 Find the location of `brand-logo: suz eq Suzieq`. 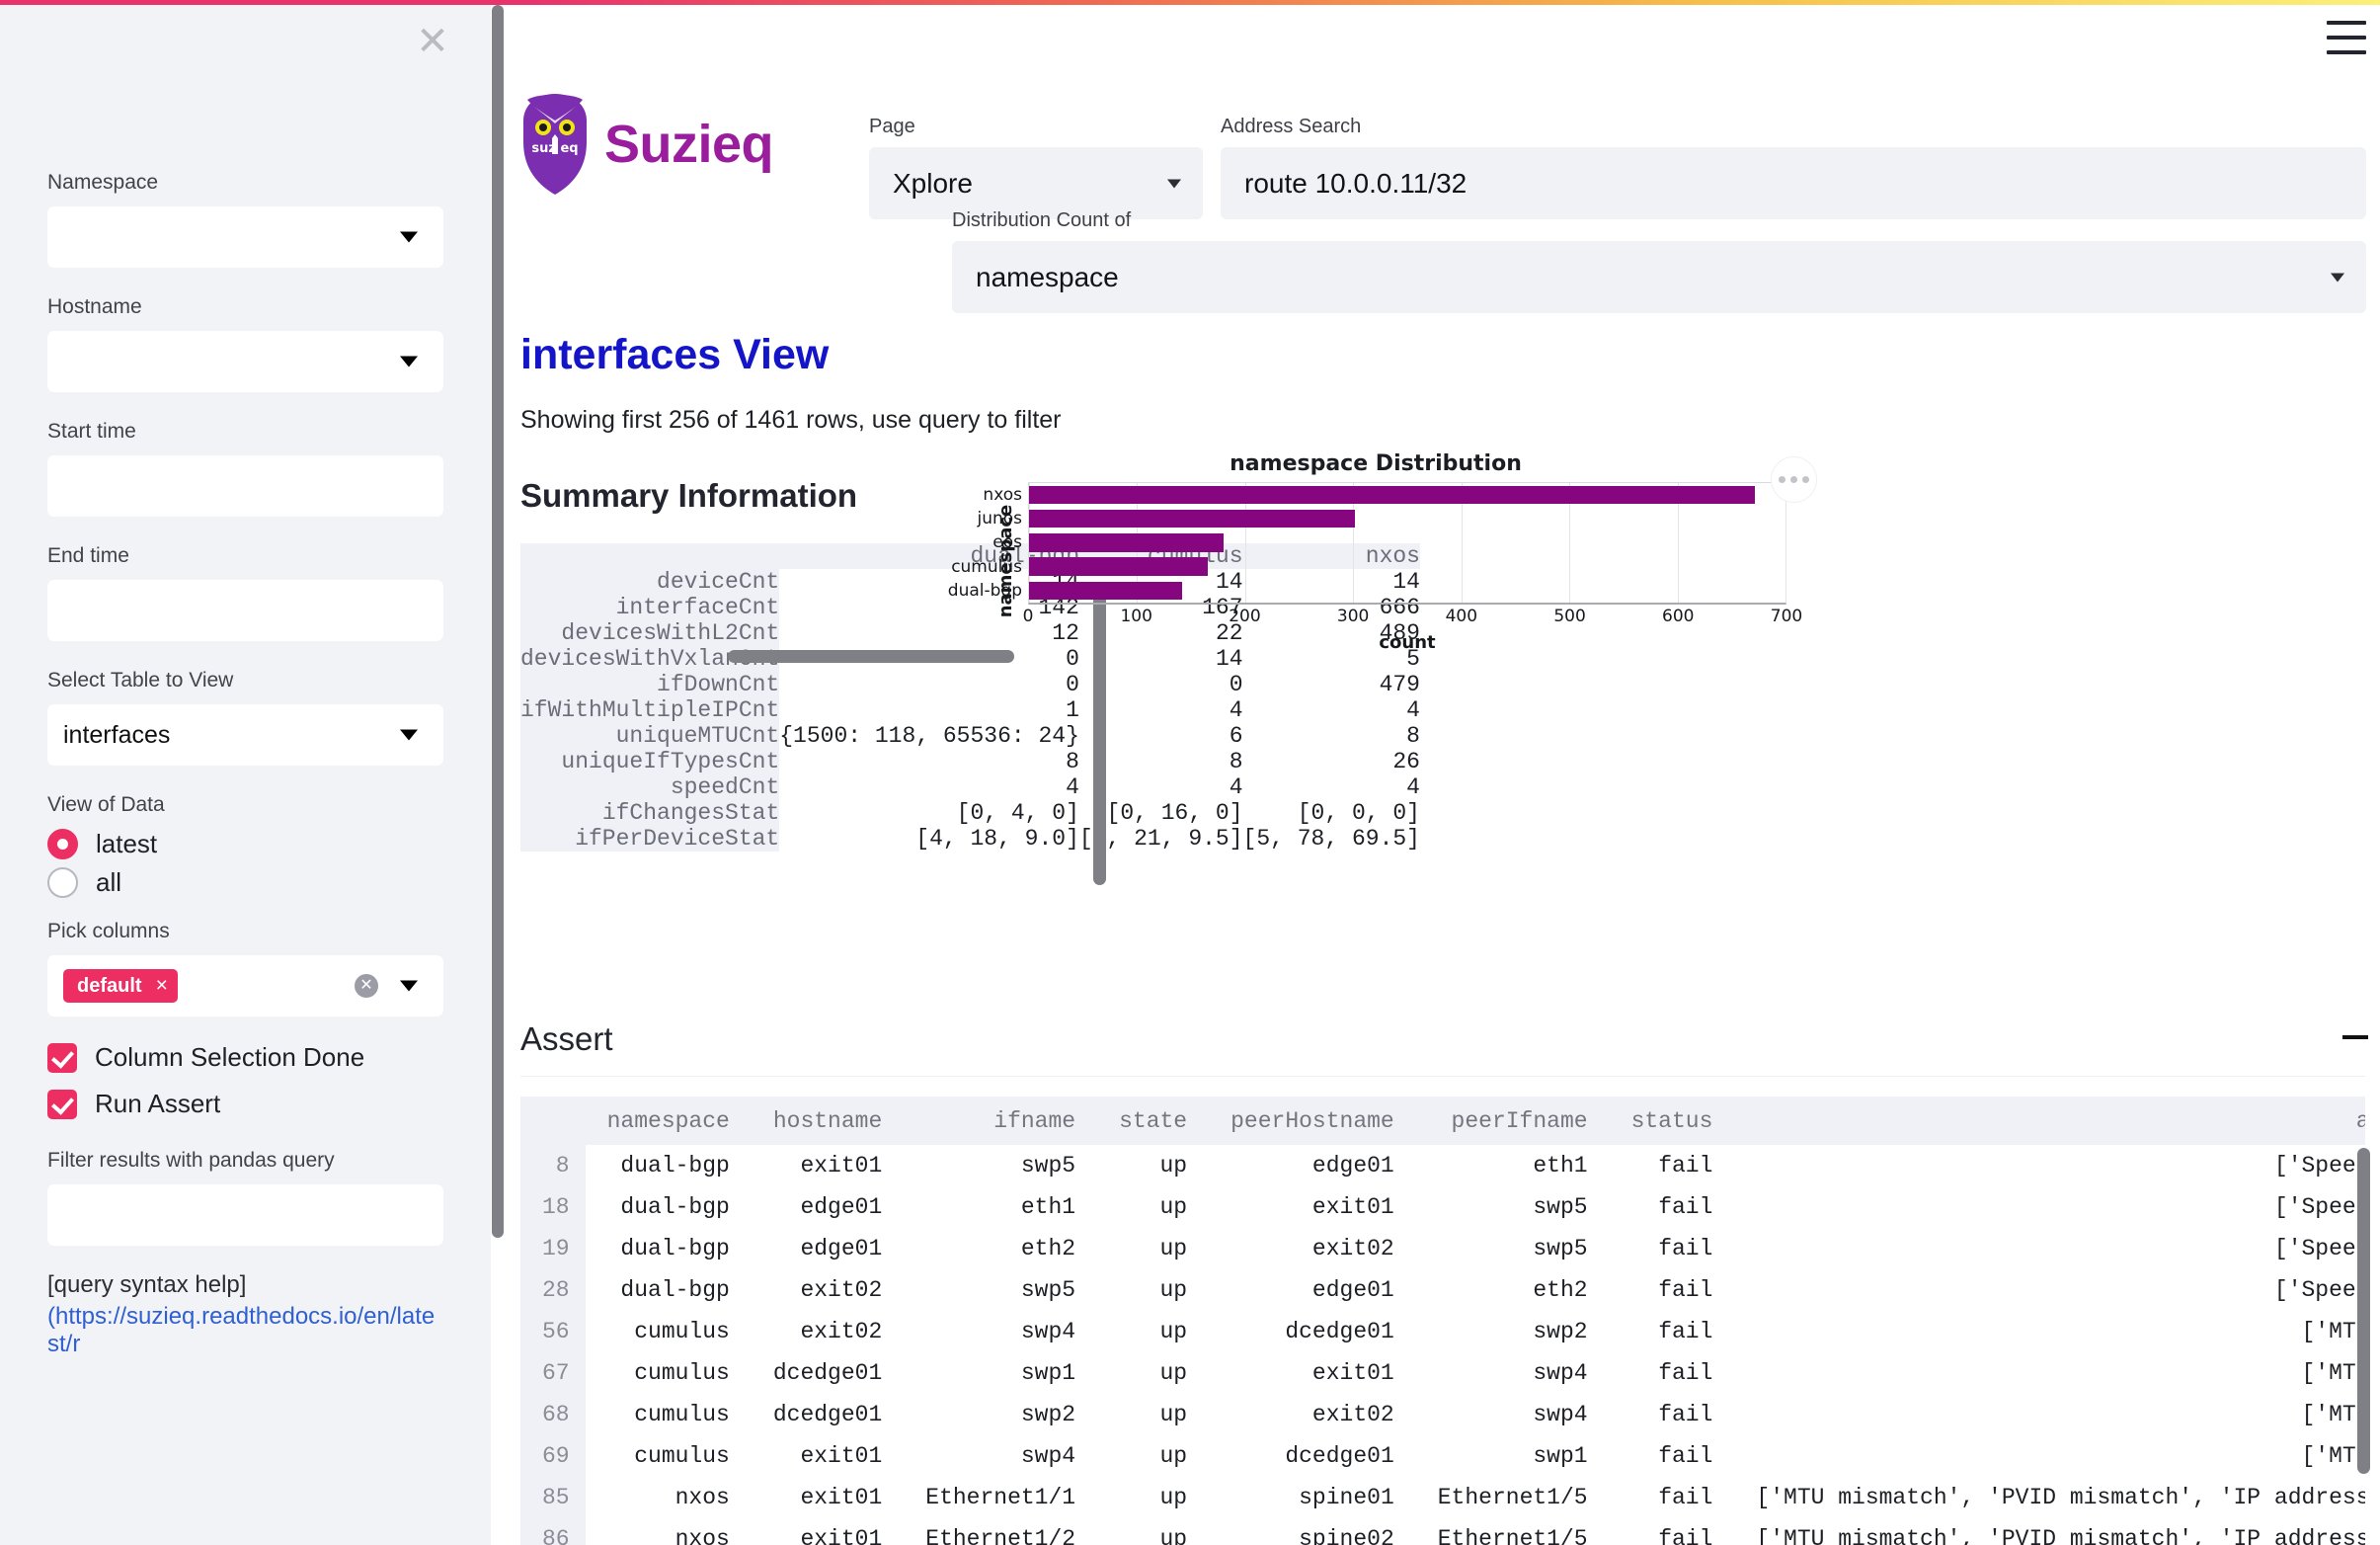

brand-logo: suz eq Suzieq is located at coordinates (646, 144).